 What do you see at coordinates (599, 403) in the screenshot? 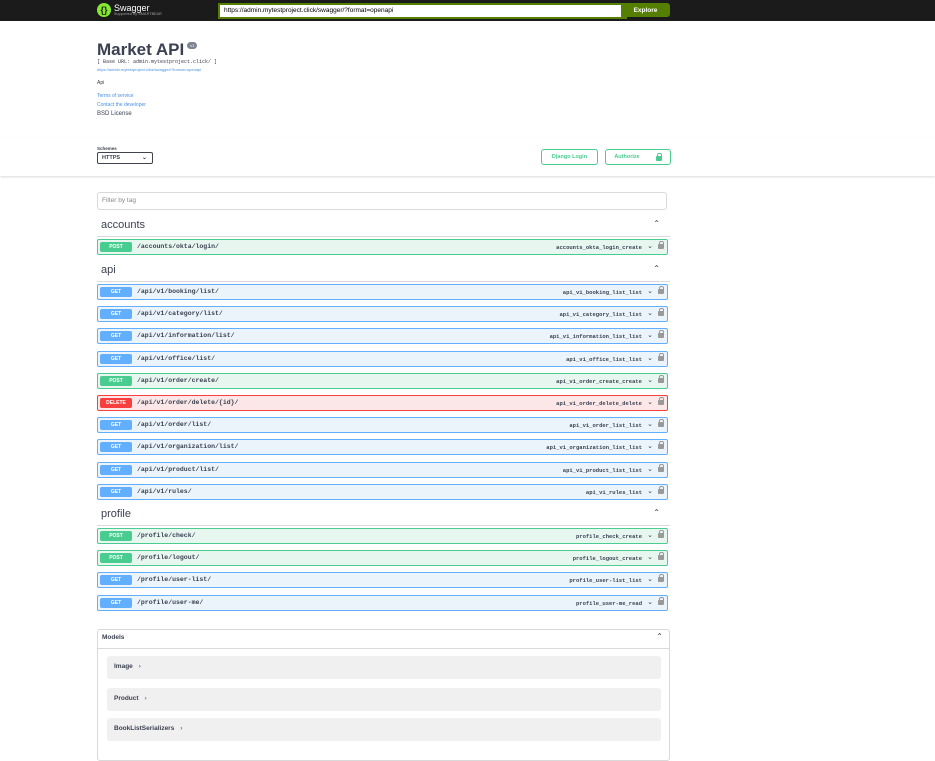
I see `operation-id: api_v1_order_delete_delete` at bounding box center [599, 403].